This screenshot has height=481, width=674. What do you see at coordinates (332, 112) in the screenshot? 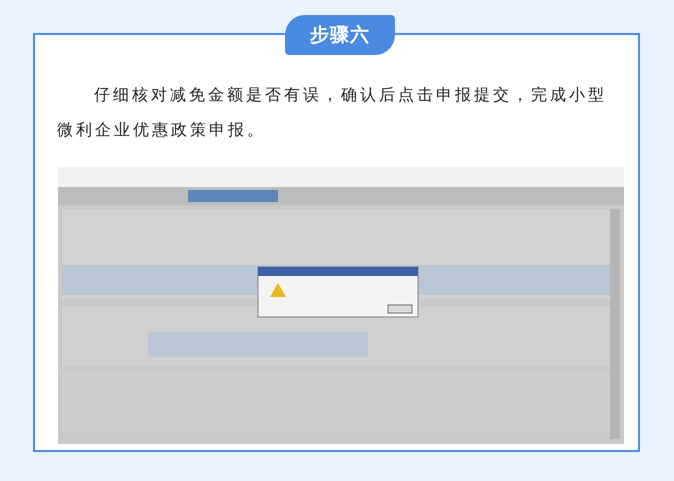
I see `instruction-text: 仔细核对减免金额是否有误，确认后点击申报提交，完成小型微利企业优惠政策申报。` at bounding box center [332, 112].